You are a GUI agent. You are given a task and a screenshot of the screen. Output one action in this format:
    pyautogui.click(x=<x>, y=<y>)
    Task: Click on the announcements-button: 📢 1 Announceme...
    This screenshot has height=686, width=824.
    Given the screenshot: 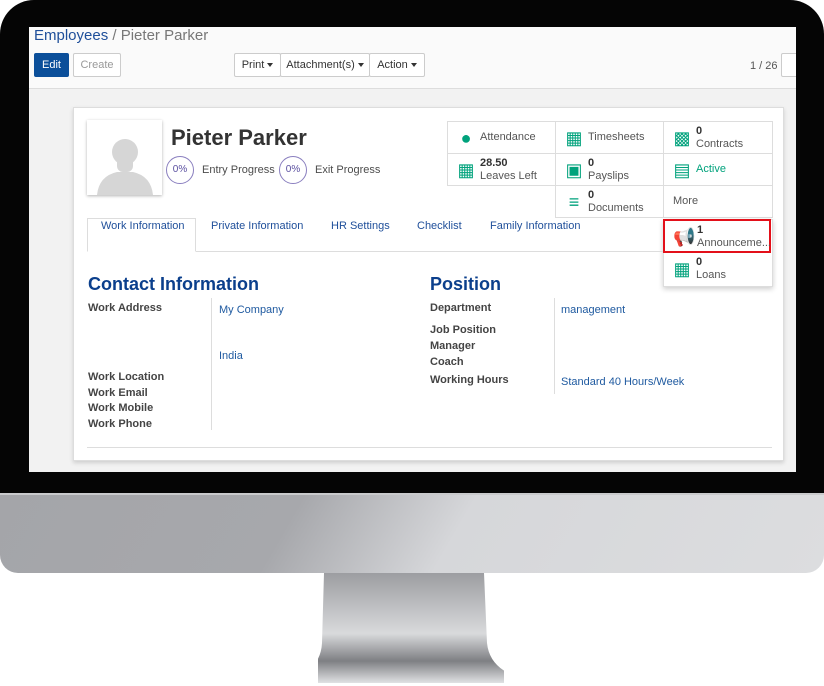 What is the action you would take?
    pyautogui.click(x=717, y=236)
    